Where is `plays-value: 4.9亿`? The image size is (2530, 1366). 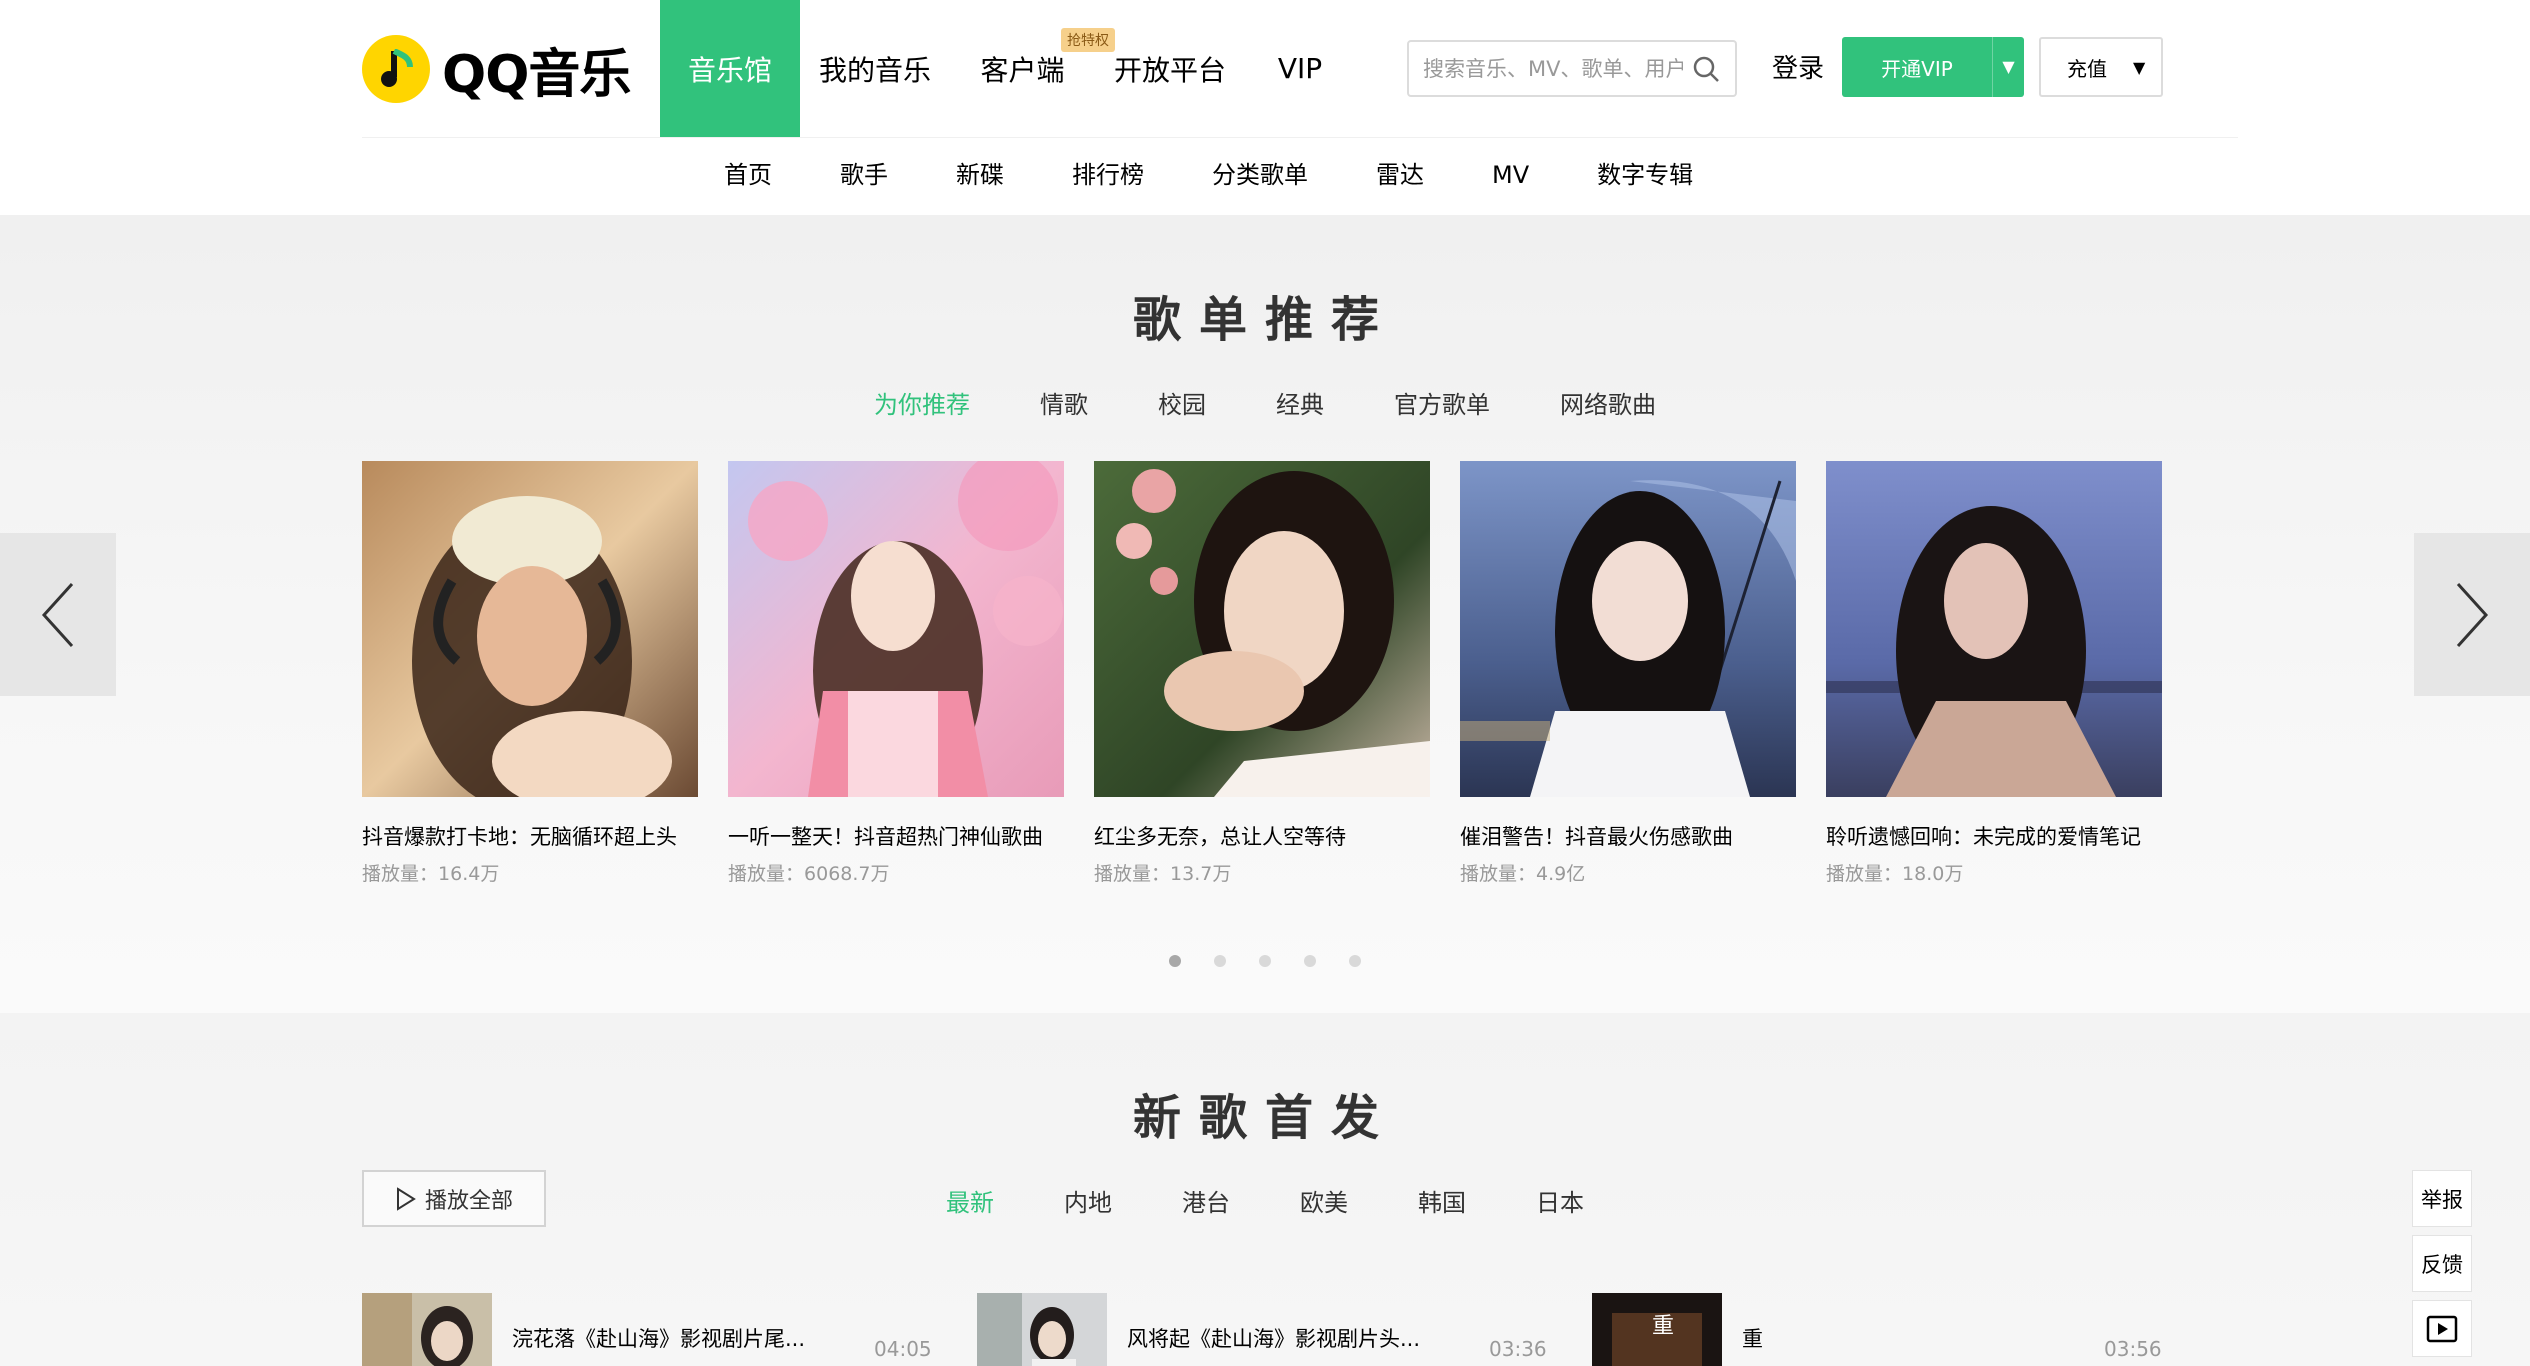
plays-value: 4.9亿 is located at coordinates (1561, 874).